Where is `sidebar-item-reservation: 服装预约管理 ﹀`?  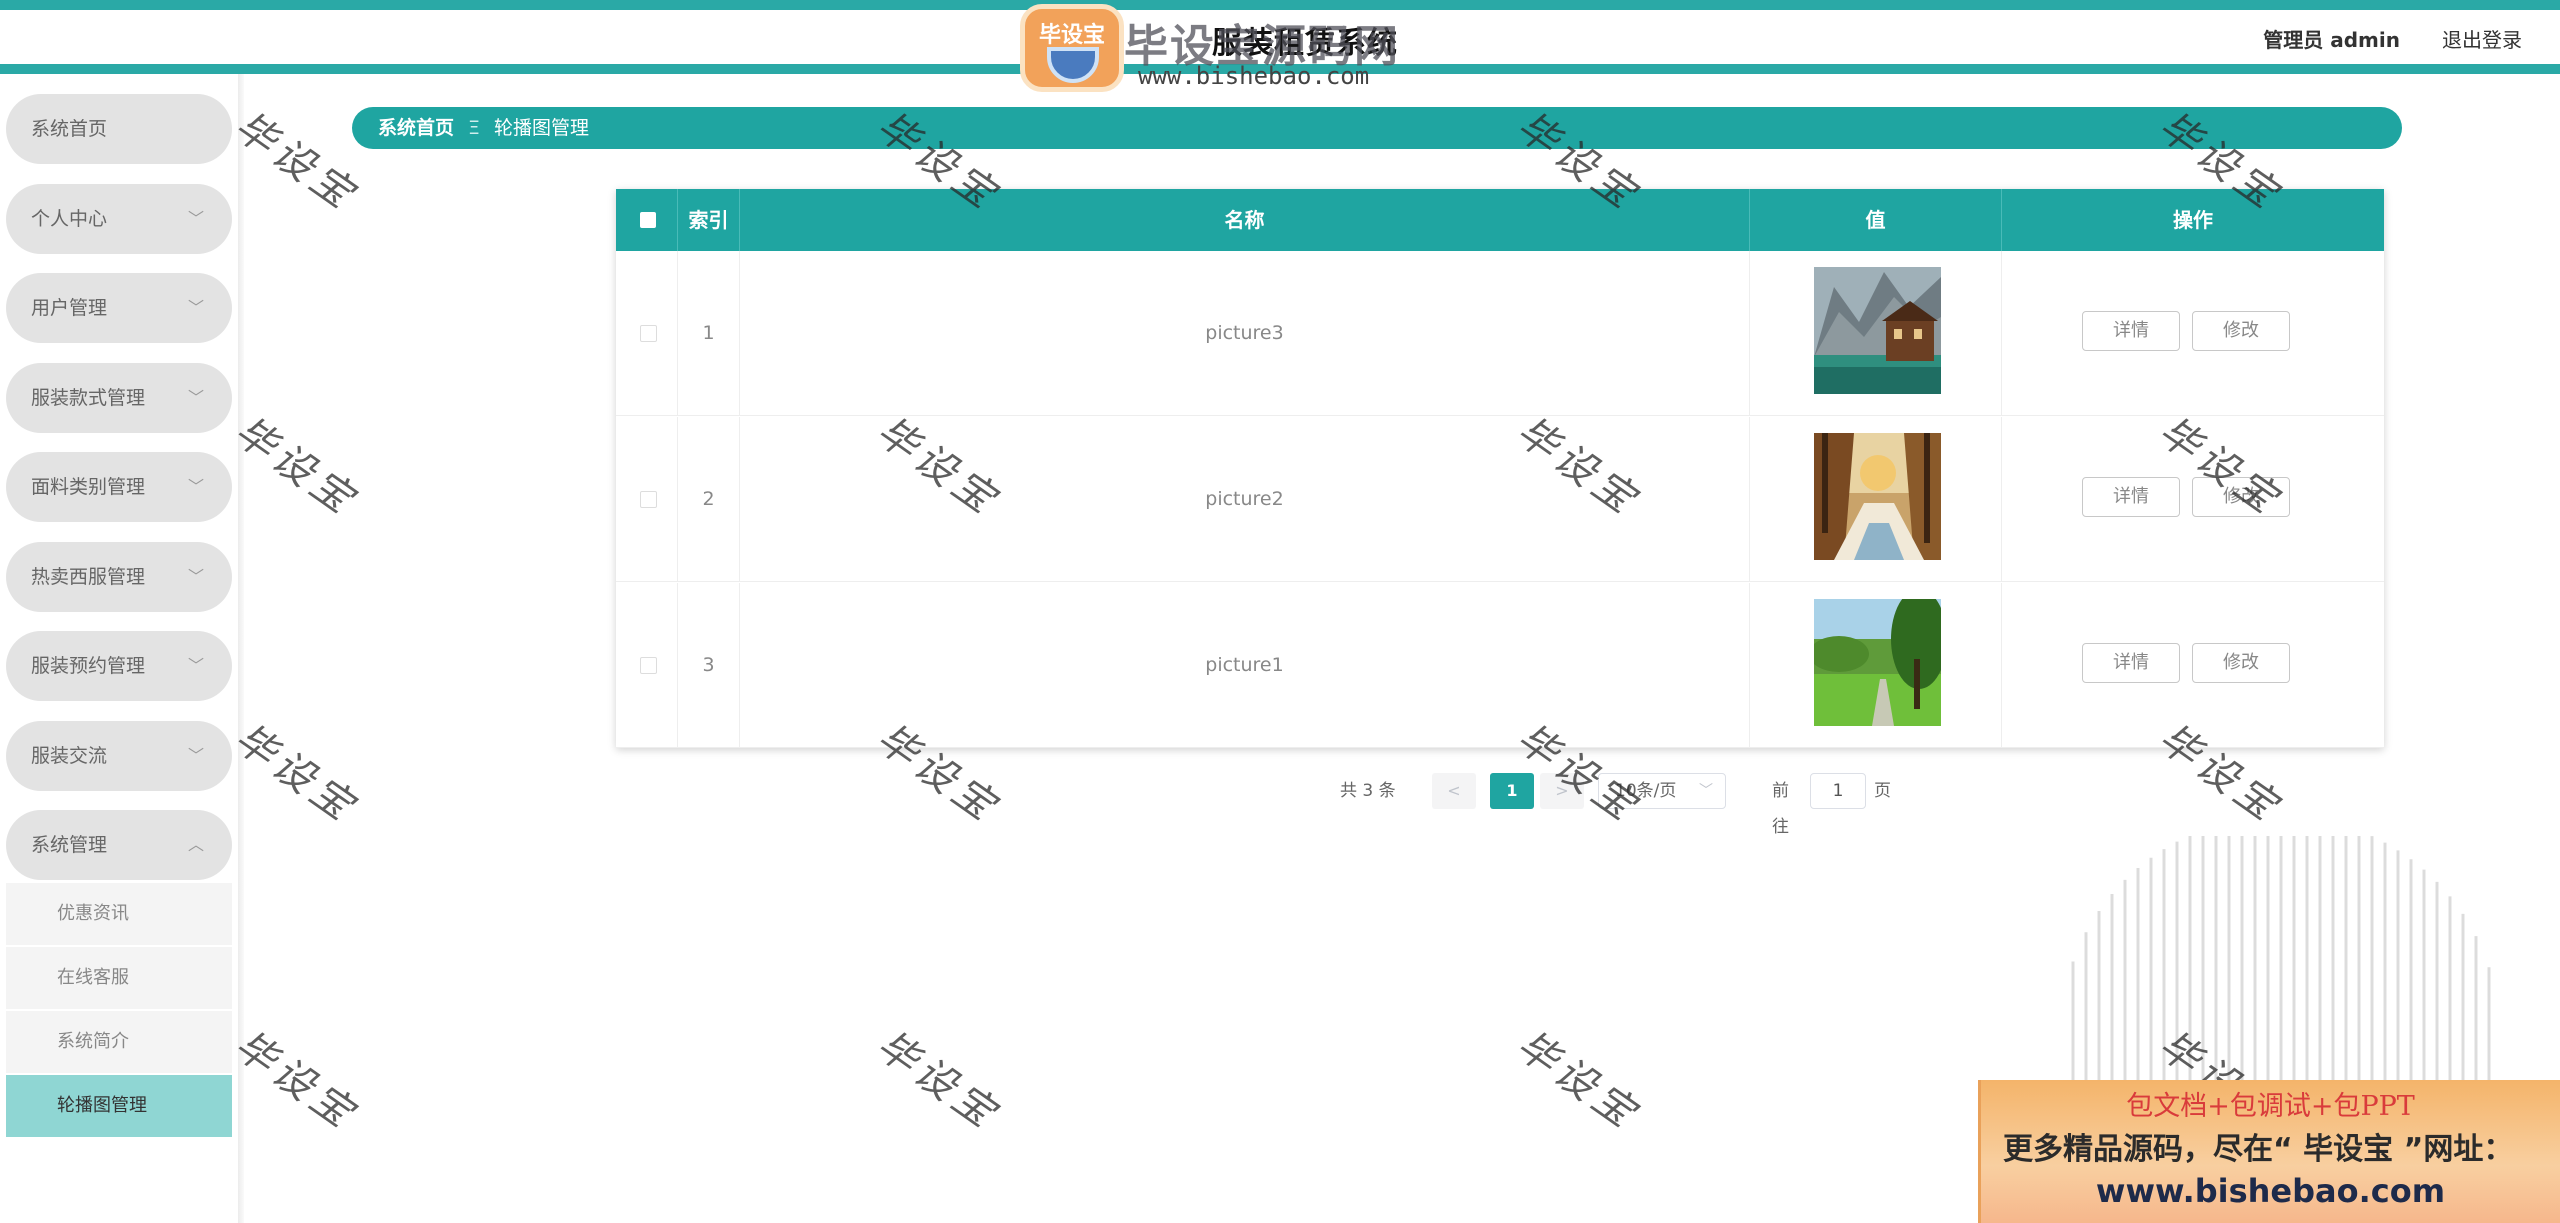 sidebar-item-reservation: 服装预约管理 ﹀ is located at coordinates (119, 666).